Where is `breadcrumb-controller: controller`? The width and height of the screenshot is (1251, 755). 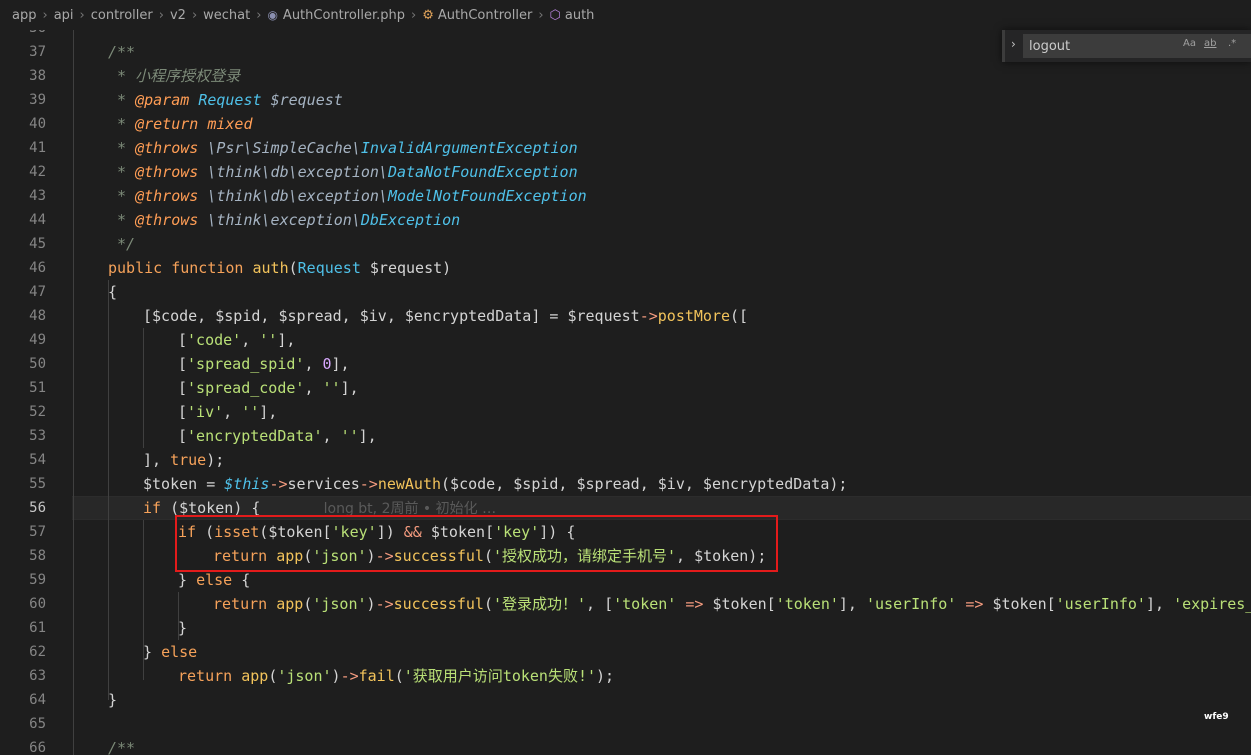
breadcrumb-controller: controller is located at coordinates (122, 15).